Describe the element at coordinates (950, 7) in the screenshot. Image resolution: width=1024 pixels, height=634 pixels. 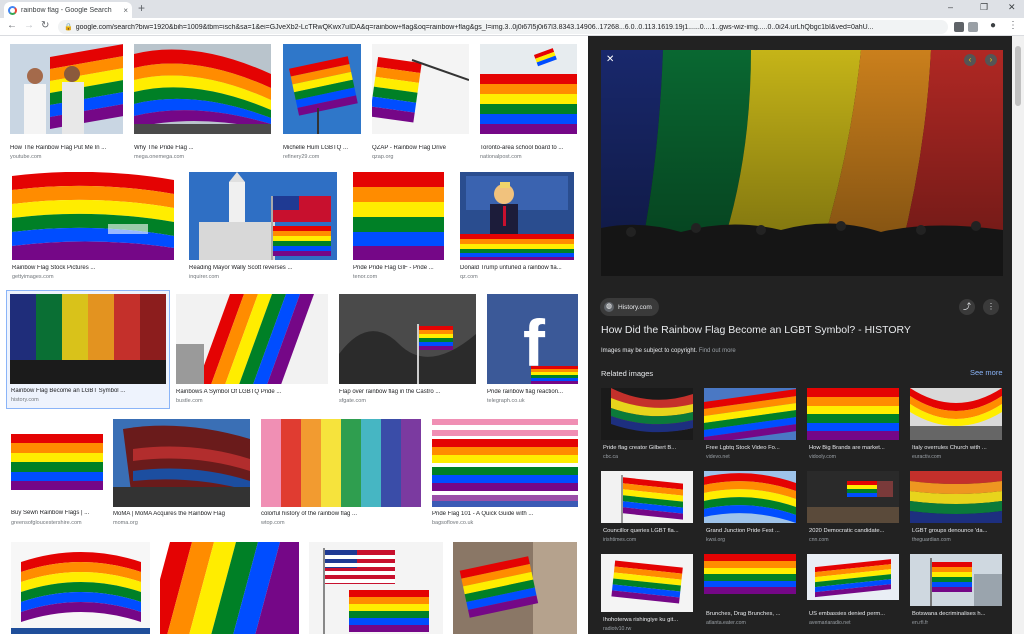
I see `minimize-icon: –` at that location.